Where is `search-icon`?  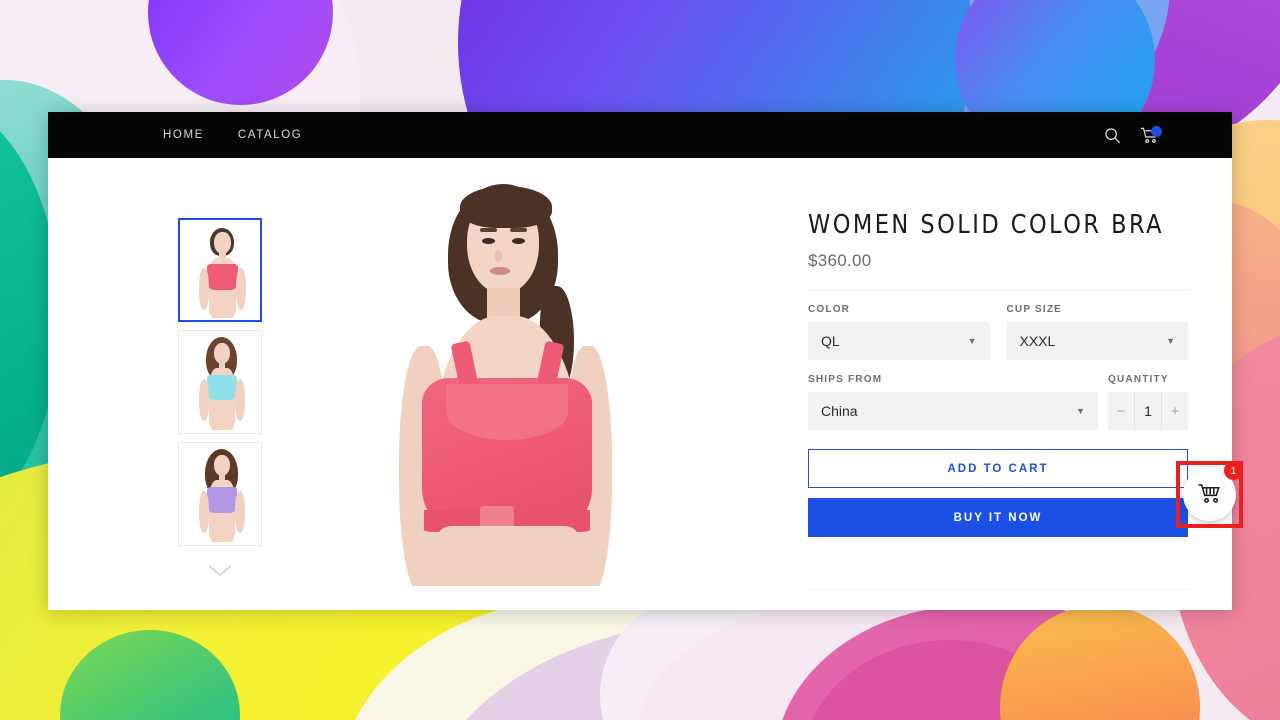
search-icon is located at coordinates (1112, 135).